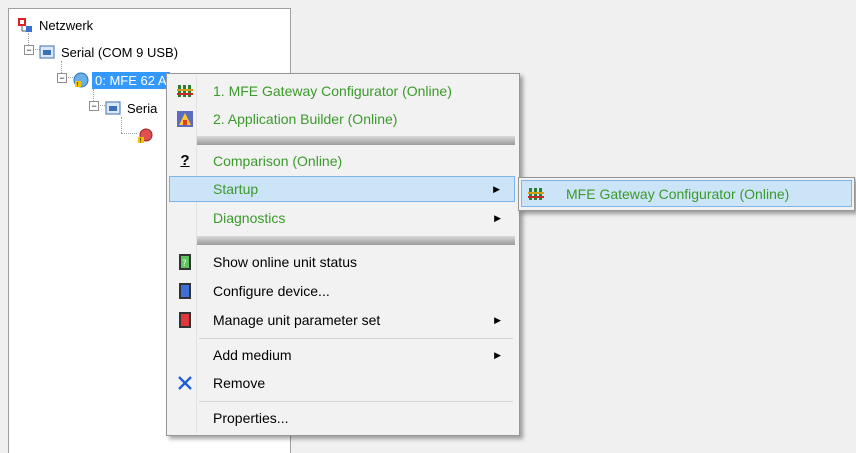 This screenshot has width=856, height=453. What do you see at coordinates (297, 320) in the screenshot?
I see `menu-item-label: Manage unit parameter set` at bounding box center [297, 320].